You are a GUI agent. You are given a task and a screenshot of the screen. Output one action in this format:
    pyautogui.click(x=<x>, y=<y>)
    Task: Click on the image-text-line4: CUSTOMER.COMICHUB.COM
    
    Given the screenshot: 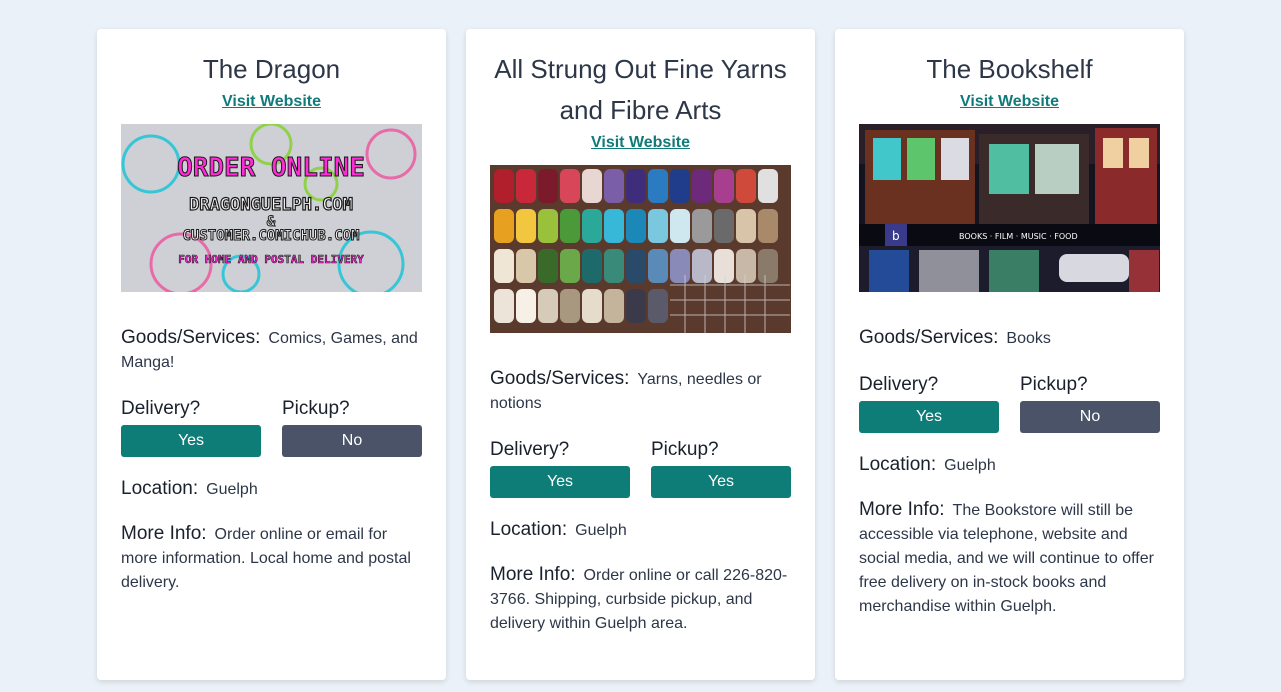 What is the action you would take?
    pyautogui.click(x=270, y=236)
    